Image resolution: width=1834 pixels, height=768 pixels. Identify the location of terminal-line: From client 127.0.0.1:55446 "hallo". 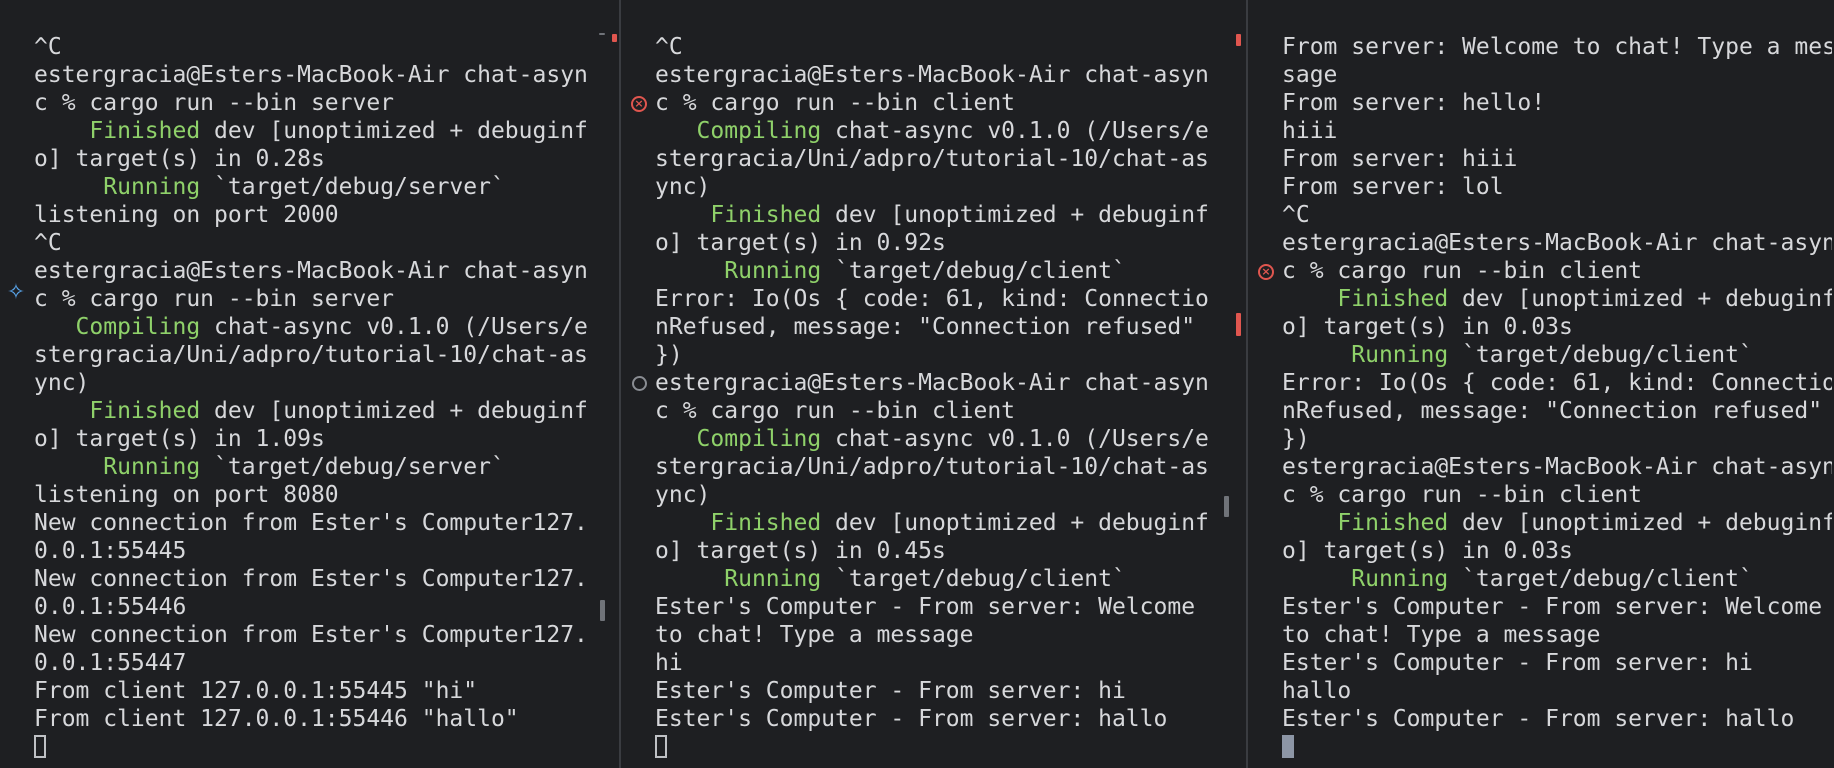
(276, 719).